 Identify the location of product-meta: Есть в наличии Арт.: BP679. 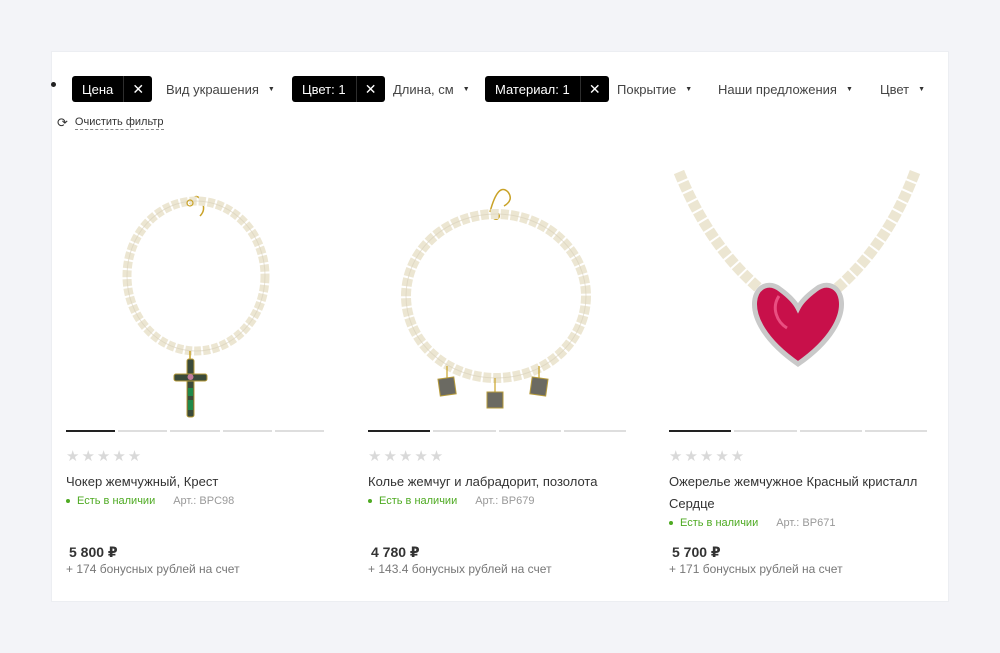
(497, 501).